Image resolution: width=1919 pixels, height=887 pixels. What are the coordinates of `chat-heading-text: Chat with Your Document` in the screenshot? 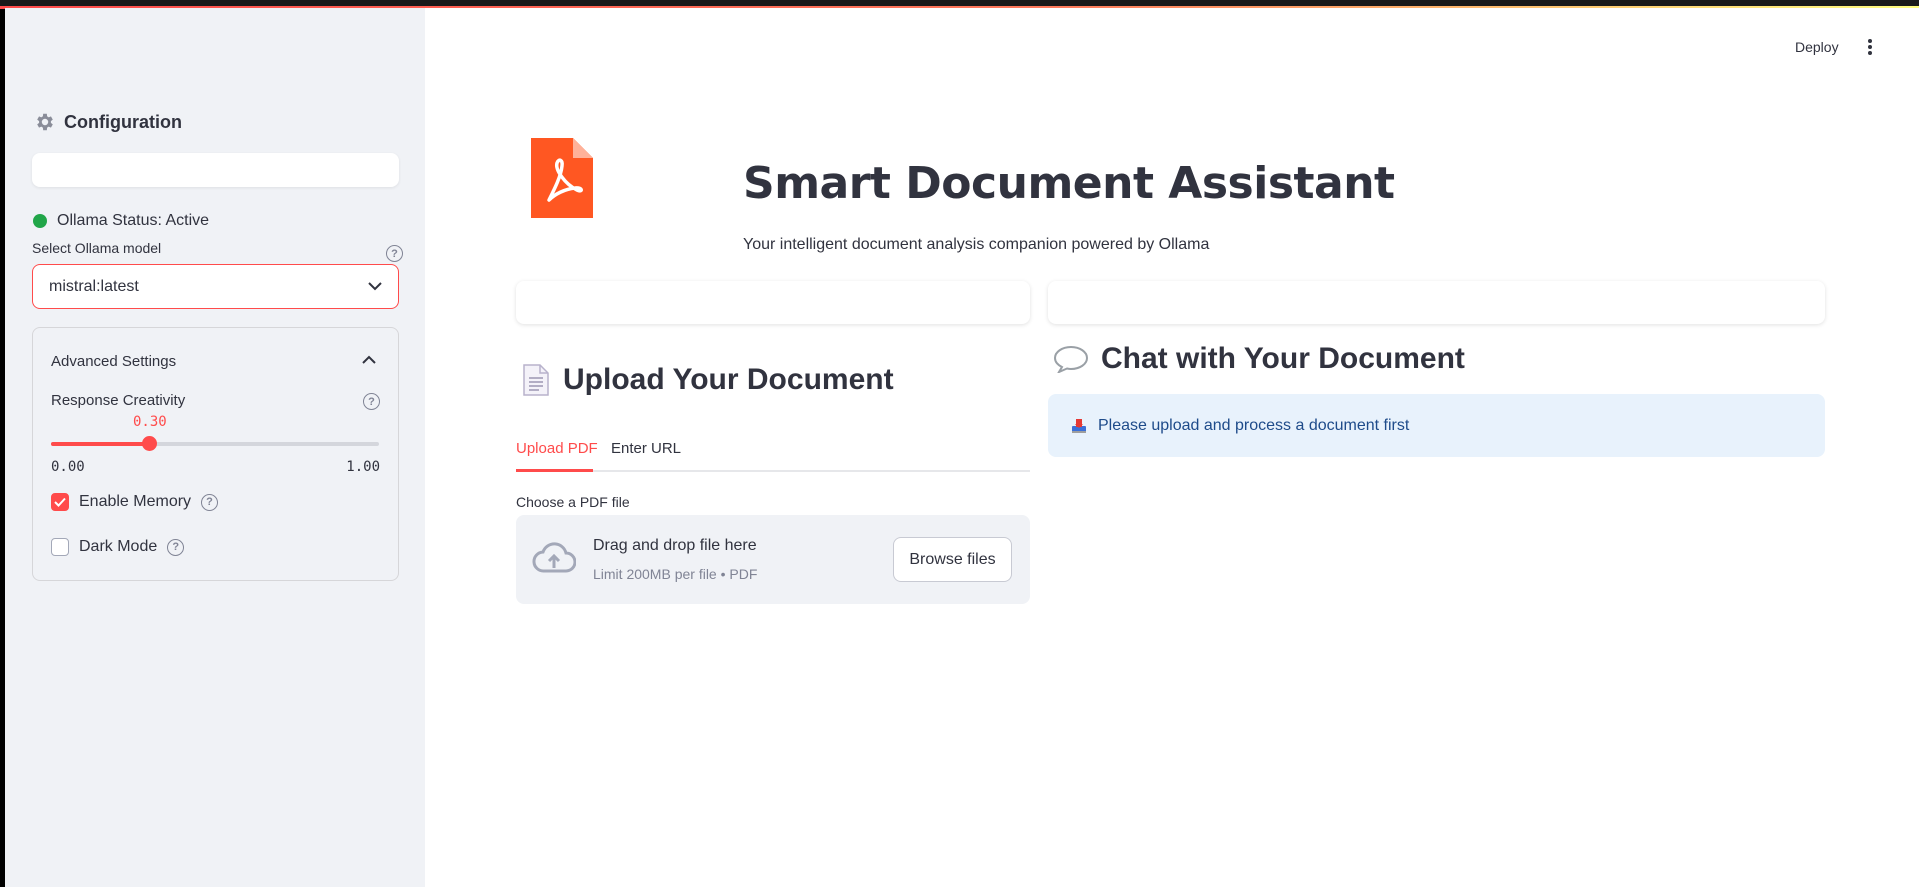 It's located at (1283, 358).